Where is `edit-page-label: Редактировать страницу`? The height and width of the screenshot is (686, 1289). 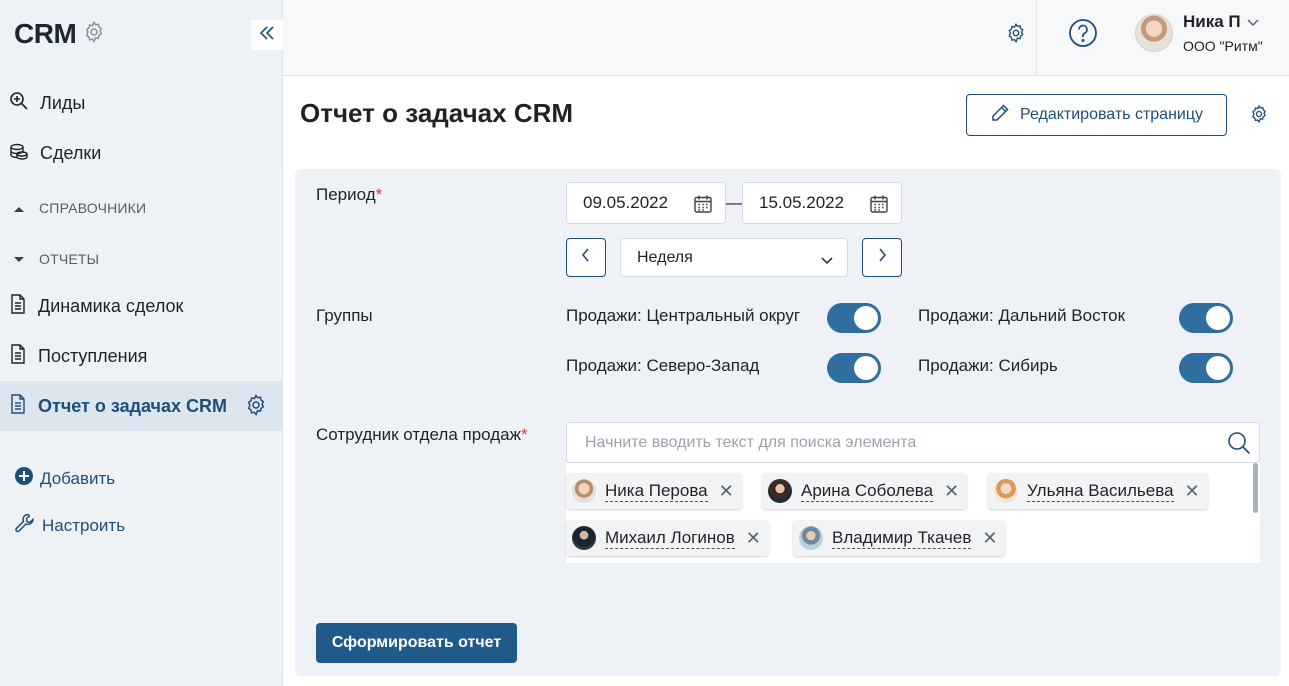
edit-page-label: Редактировать страницу is located at coordinates (1111, 114).